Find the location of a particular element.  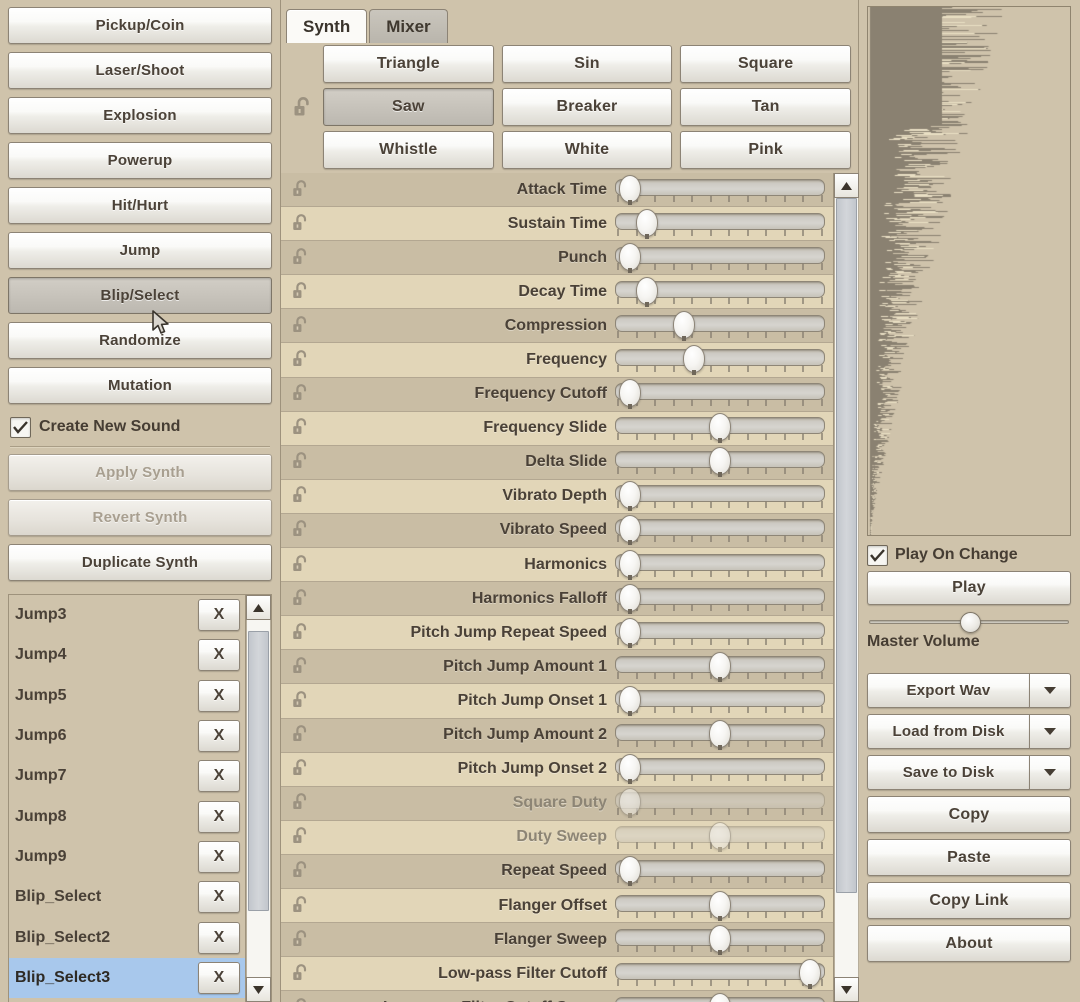

waveform-button-saw: Saw is located at coordinates (408, 107).